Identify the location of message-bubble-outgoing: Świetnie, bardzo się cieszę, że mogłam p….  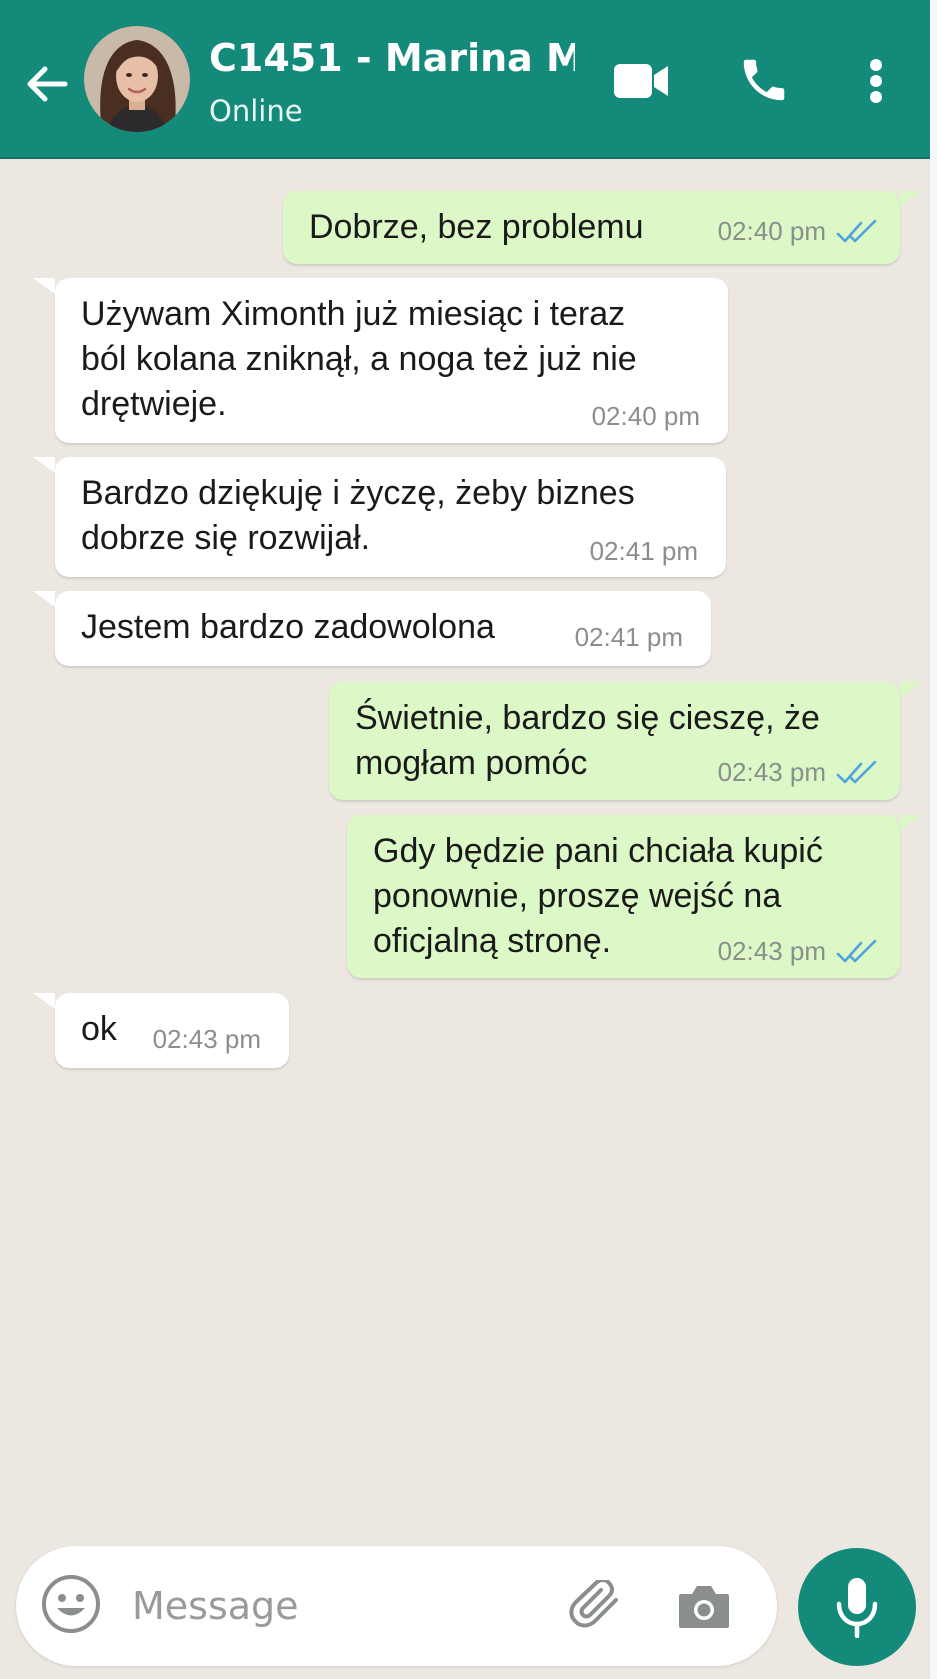
(614, 741).